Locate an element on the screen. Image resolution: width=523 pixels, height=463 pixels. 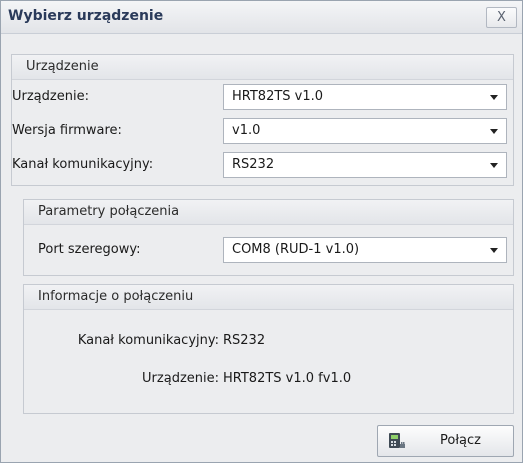
channel-label: Kanał komunikacyjny: is located at coordinates (83, 164).